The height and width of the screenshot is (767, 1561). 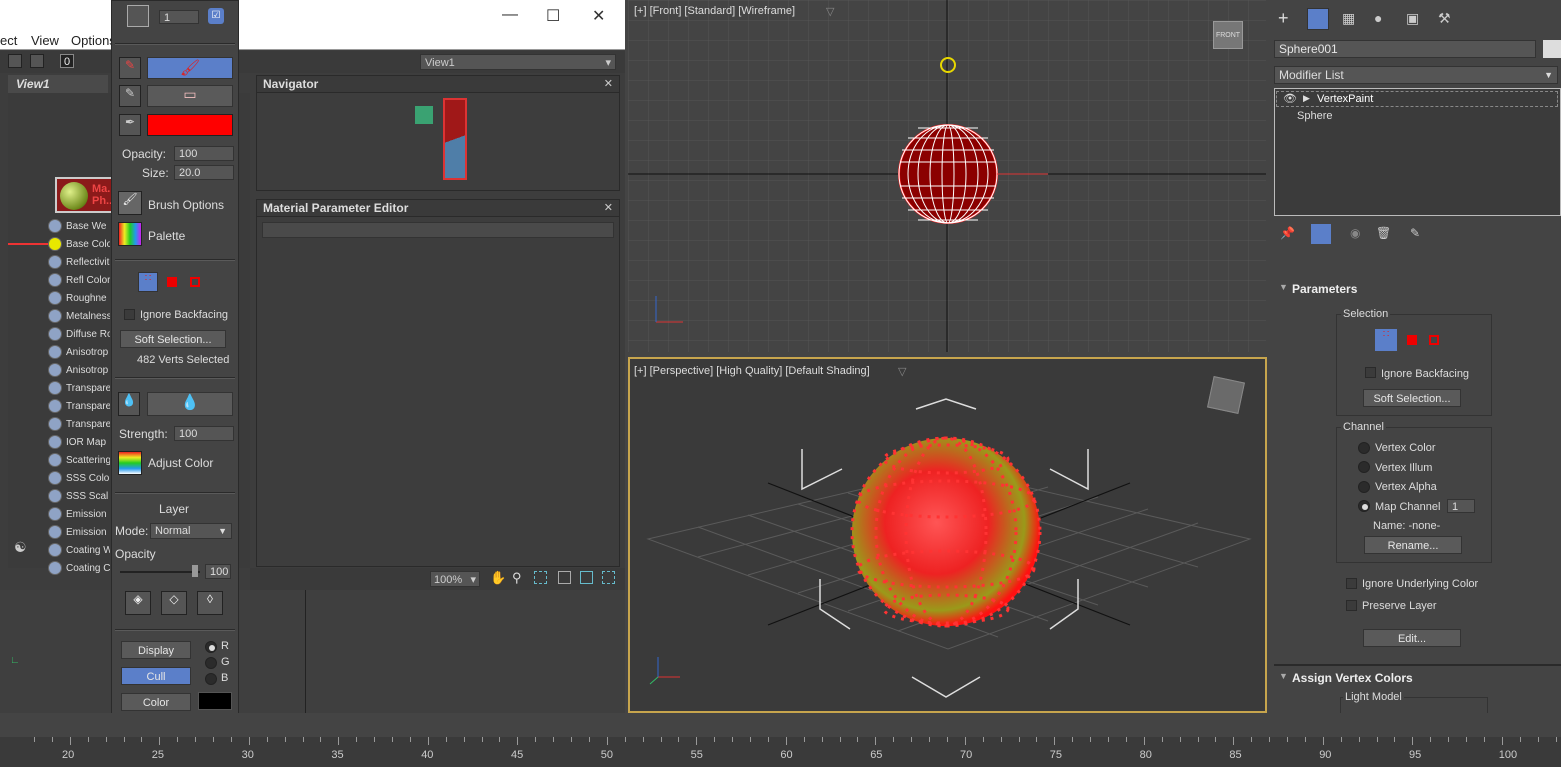 I want to click on delete-layer-icon: ◇, so click(x=174, y=603).